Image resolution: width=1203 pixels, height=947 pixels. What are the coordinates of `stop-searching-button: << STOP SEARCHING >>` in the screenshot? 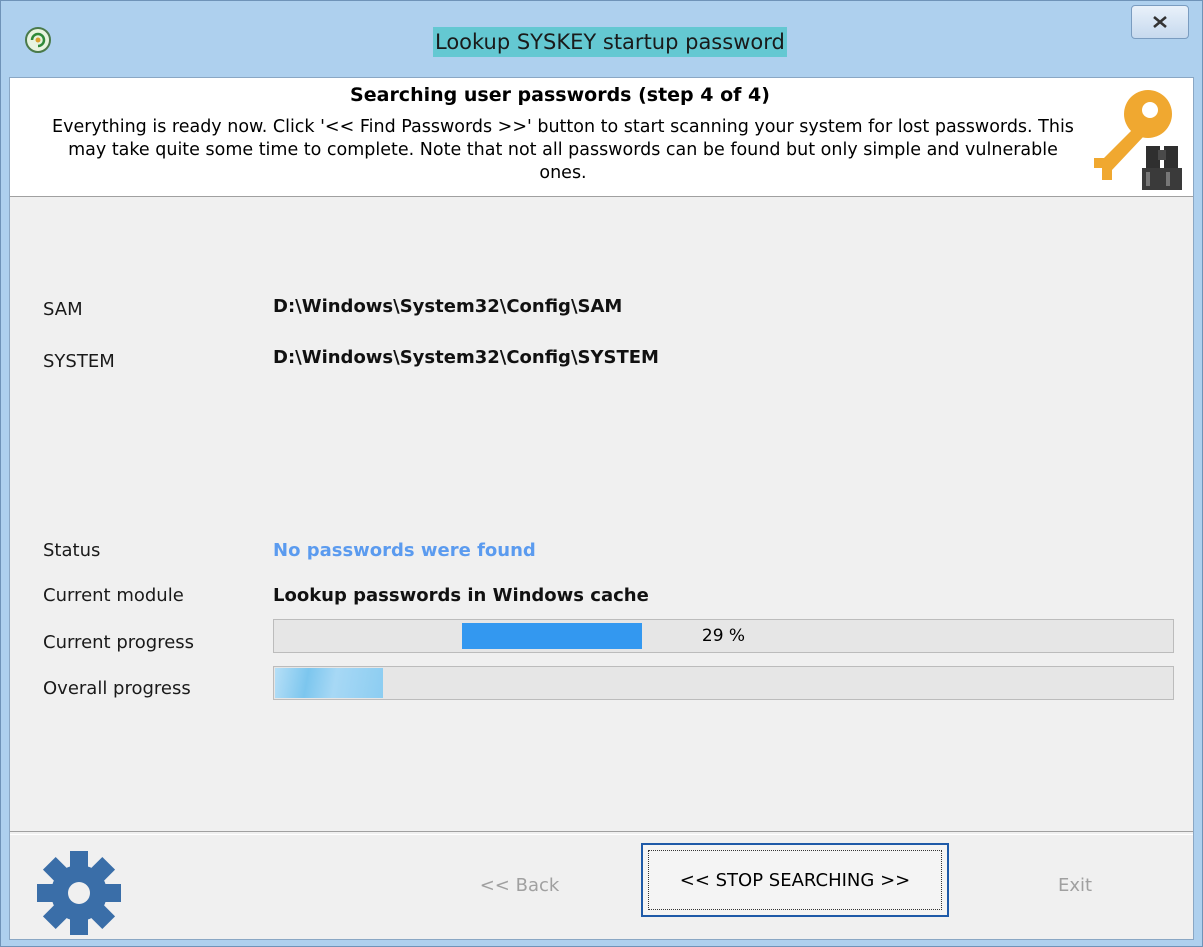 It's located at (795, 880).